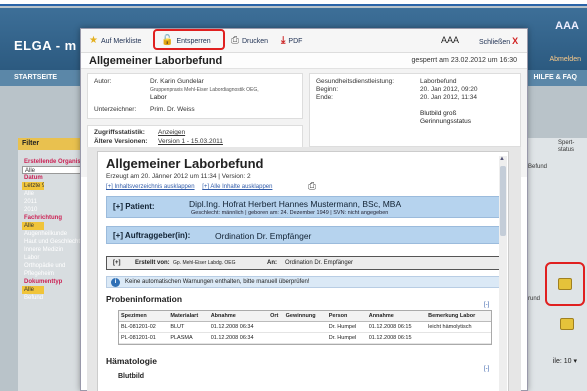  I want to click on table-header: Ort, so click(276, 316).